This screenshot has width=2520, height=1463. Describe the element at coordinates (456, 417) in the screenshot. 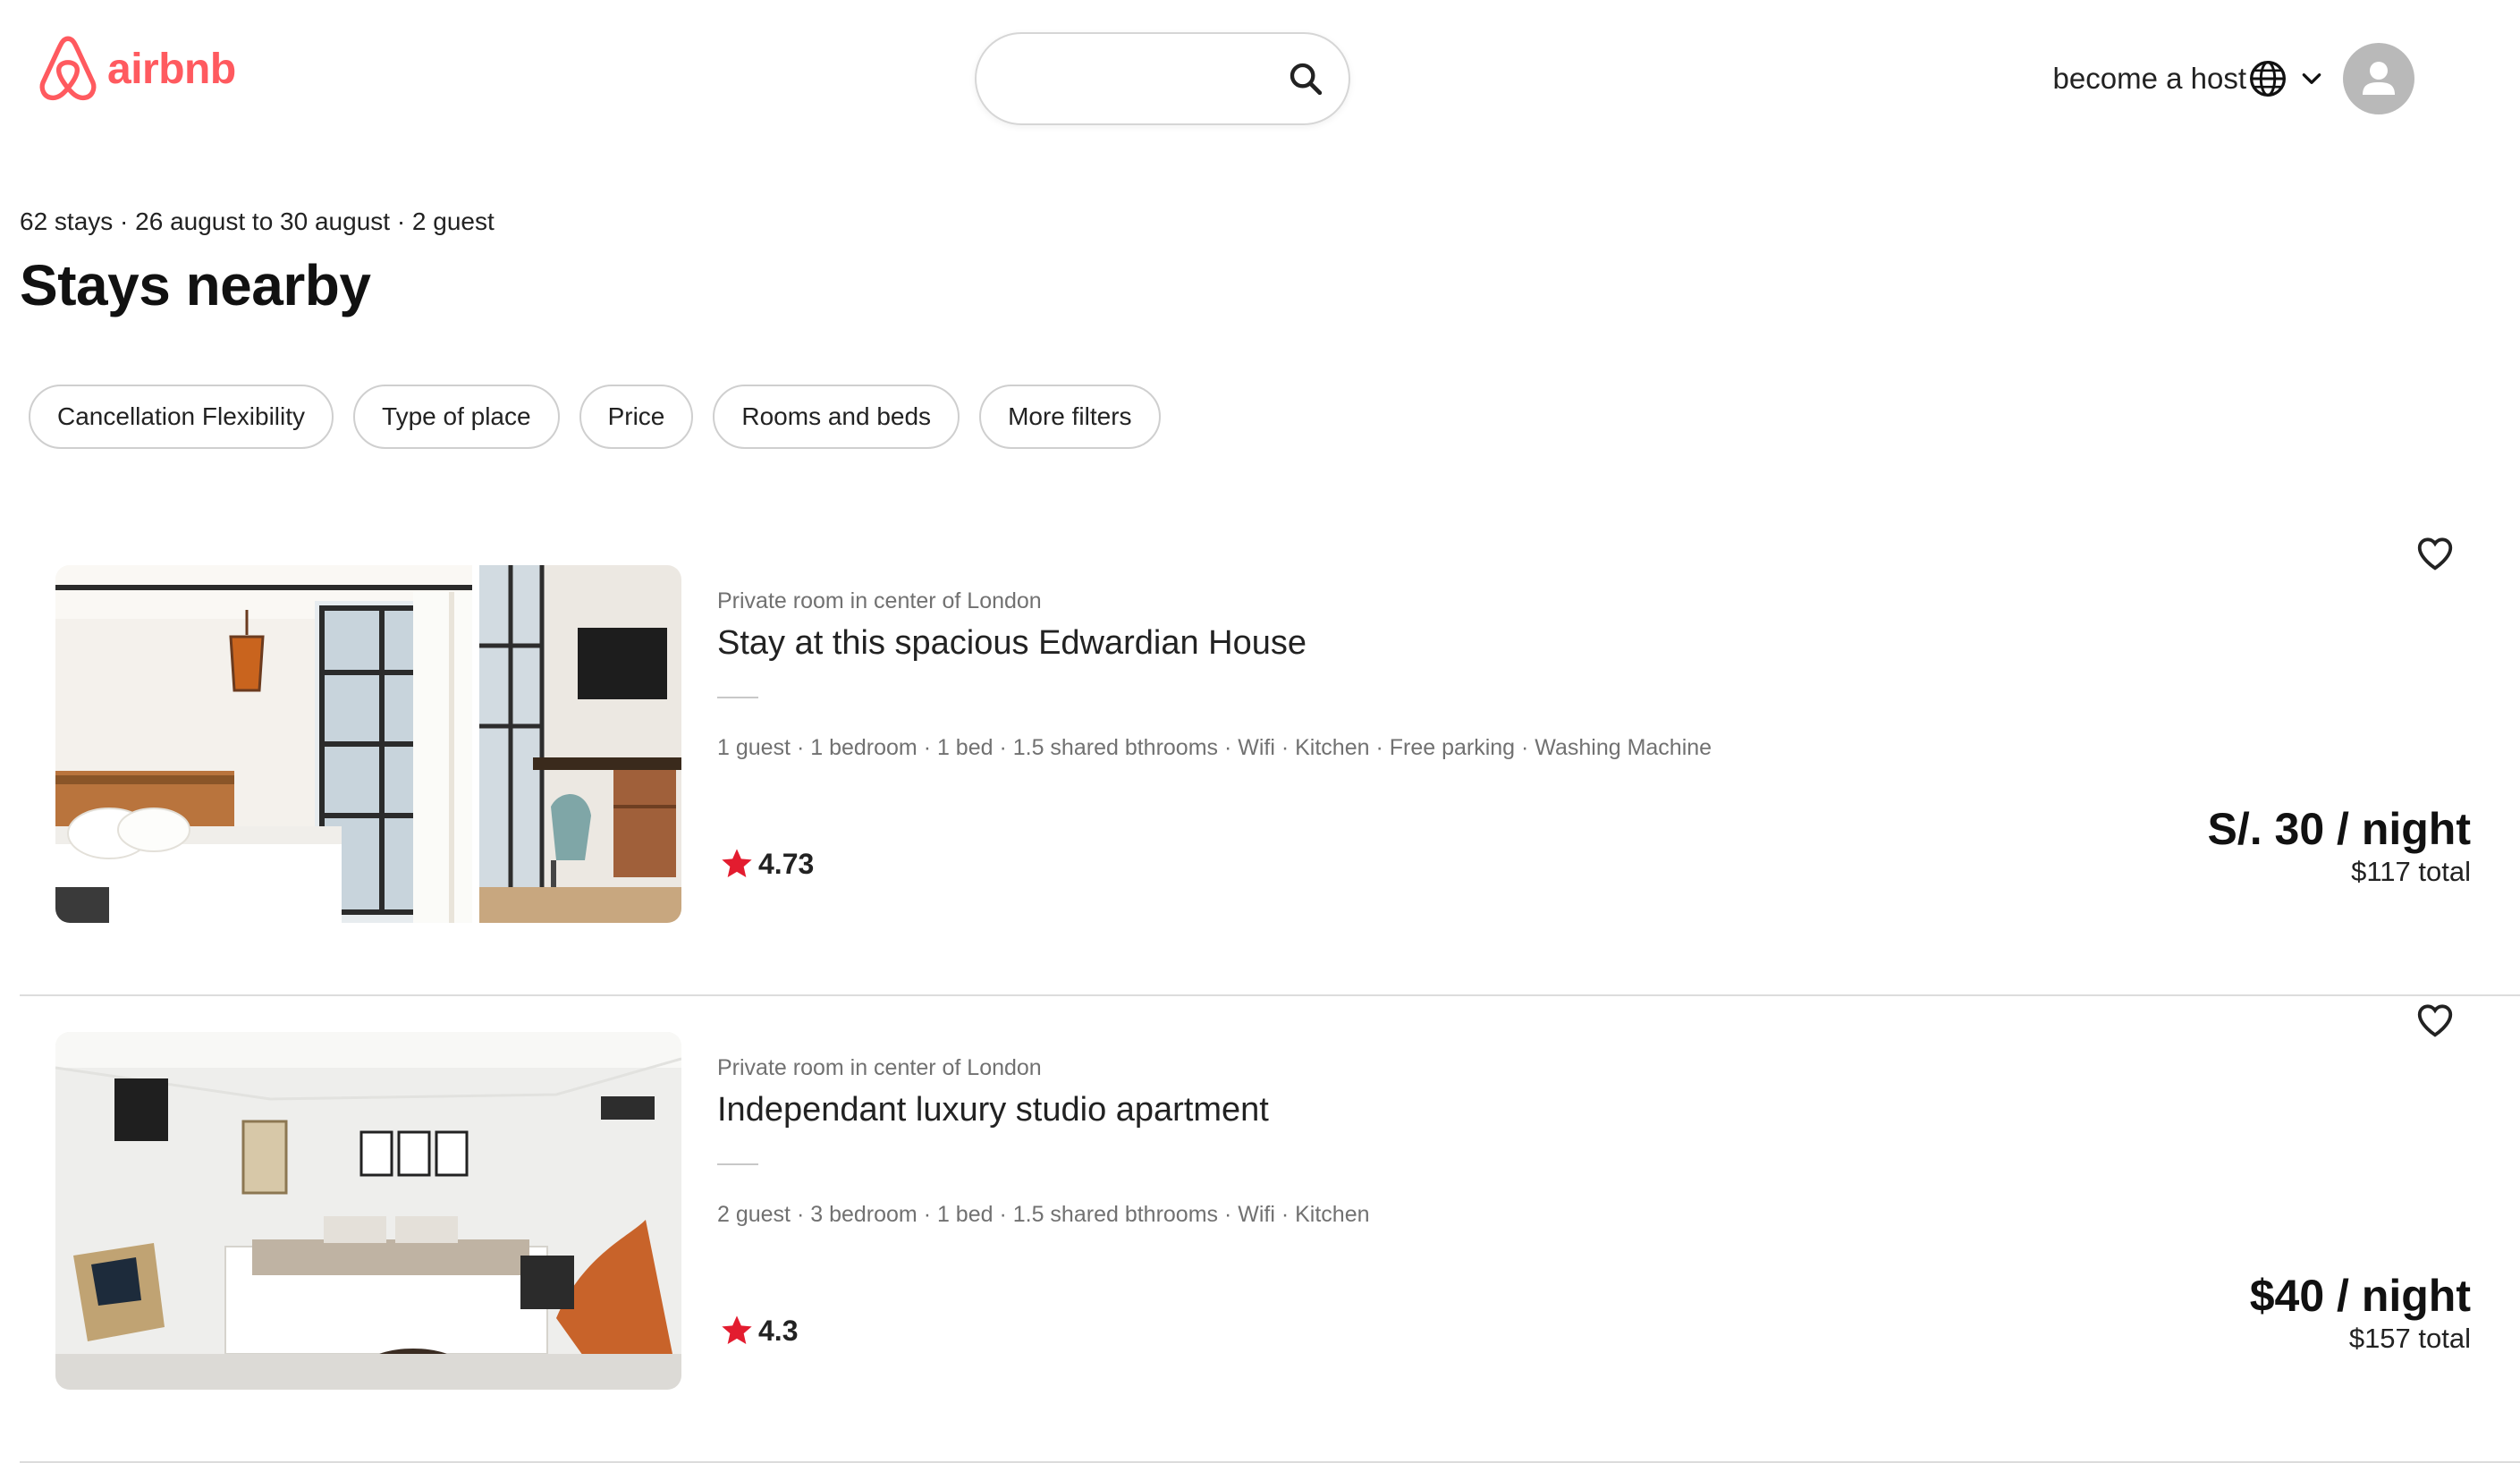

I see `filter-type-of-place: Type of place` at that location.